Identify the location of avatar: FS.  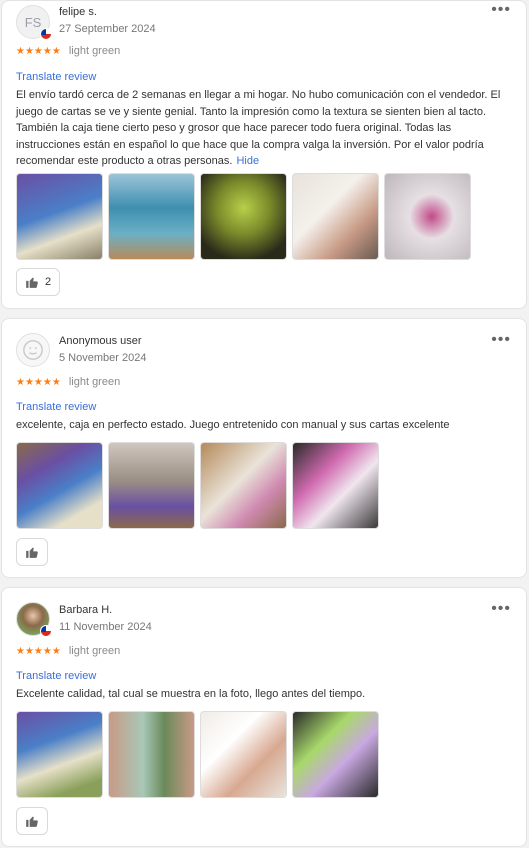
(34, 22).